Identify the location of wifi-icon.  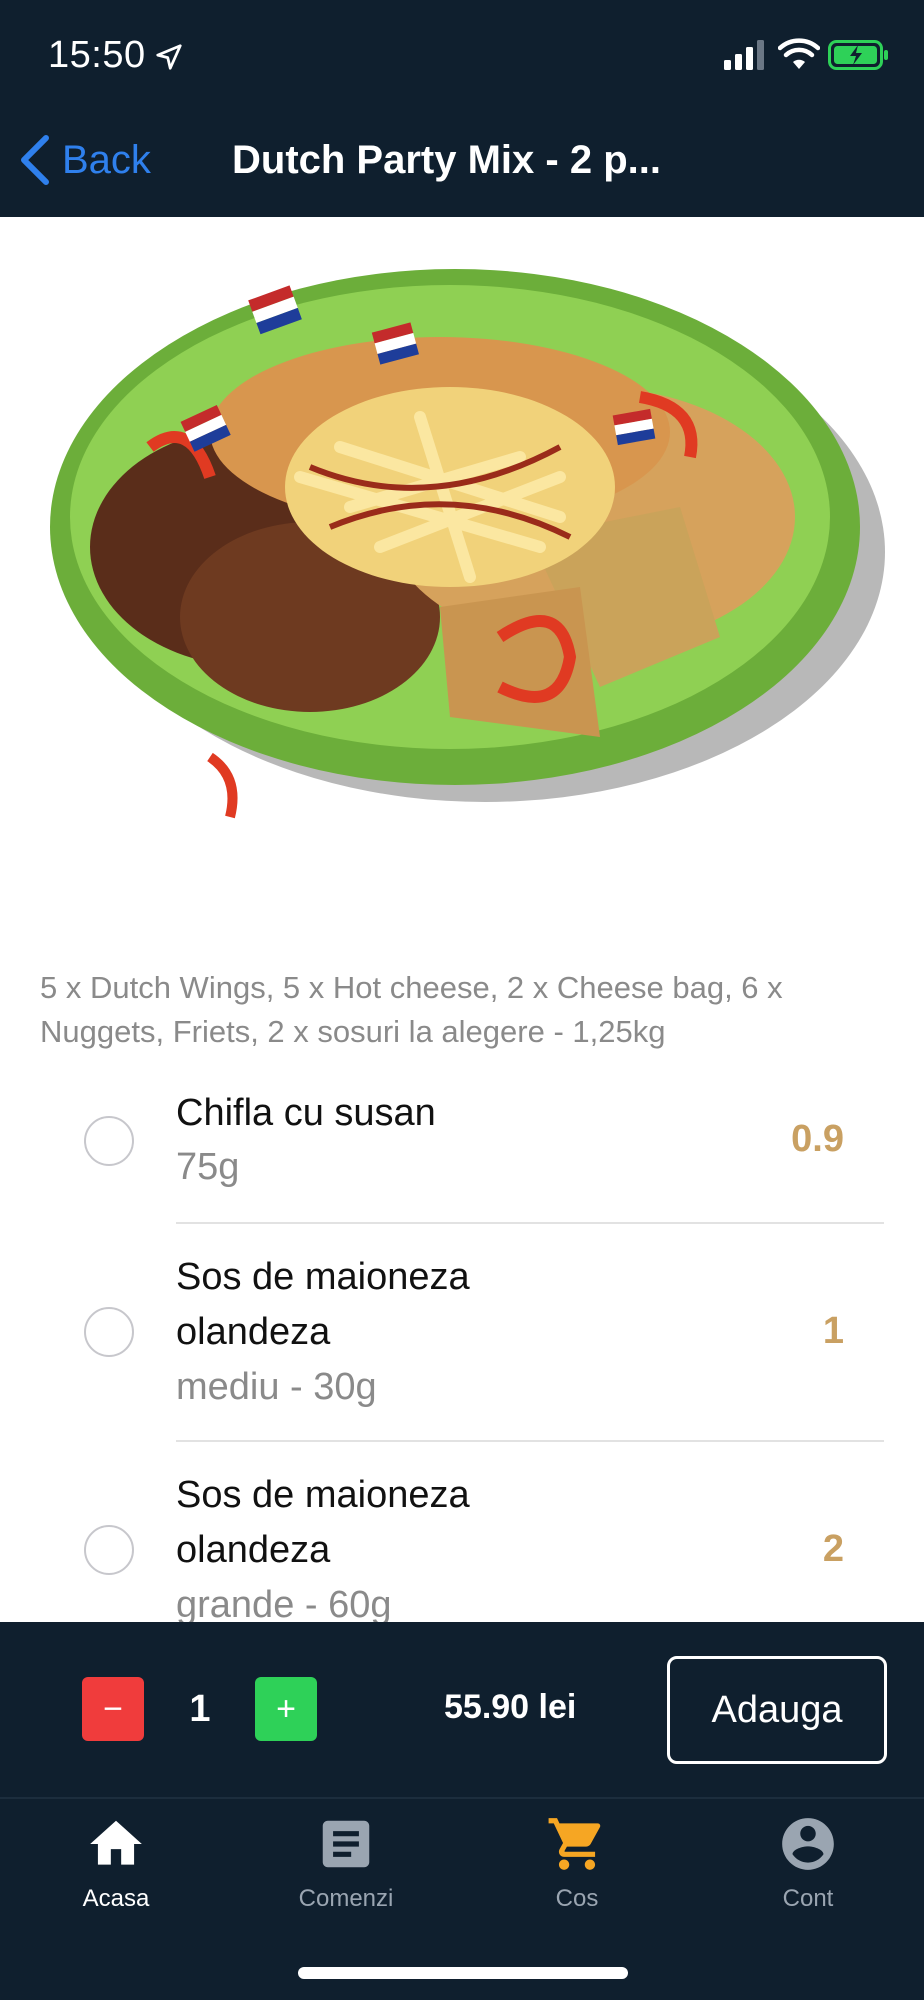
(799, 53).